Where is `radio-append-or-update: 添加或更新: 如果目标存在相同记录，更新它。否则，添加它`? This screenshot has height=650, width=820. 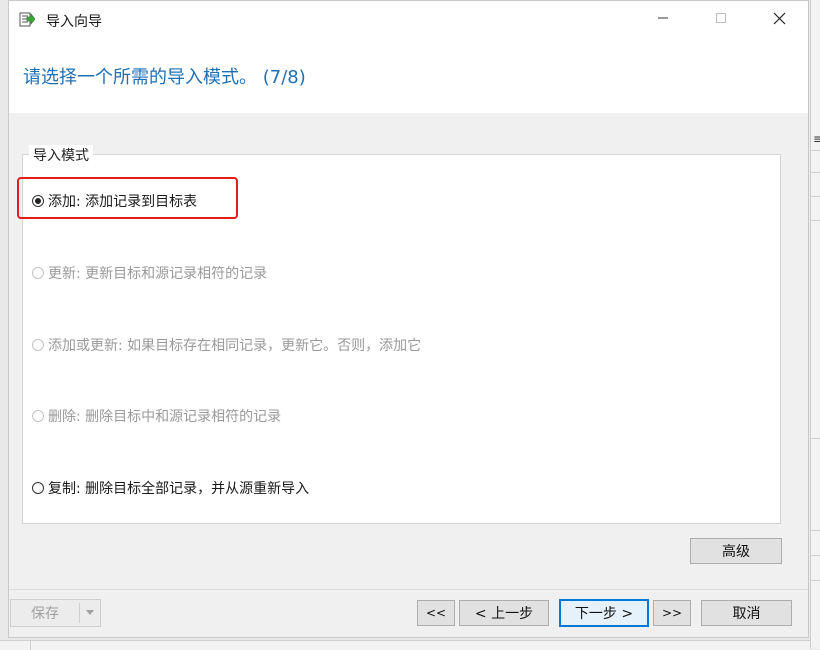 radio-append-or-update: 添加或更新: 如果目标存在相同记录，更新它。否则，添加它 is located at coordinates (226, 345).